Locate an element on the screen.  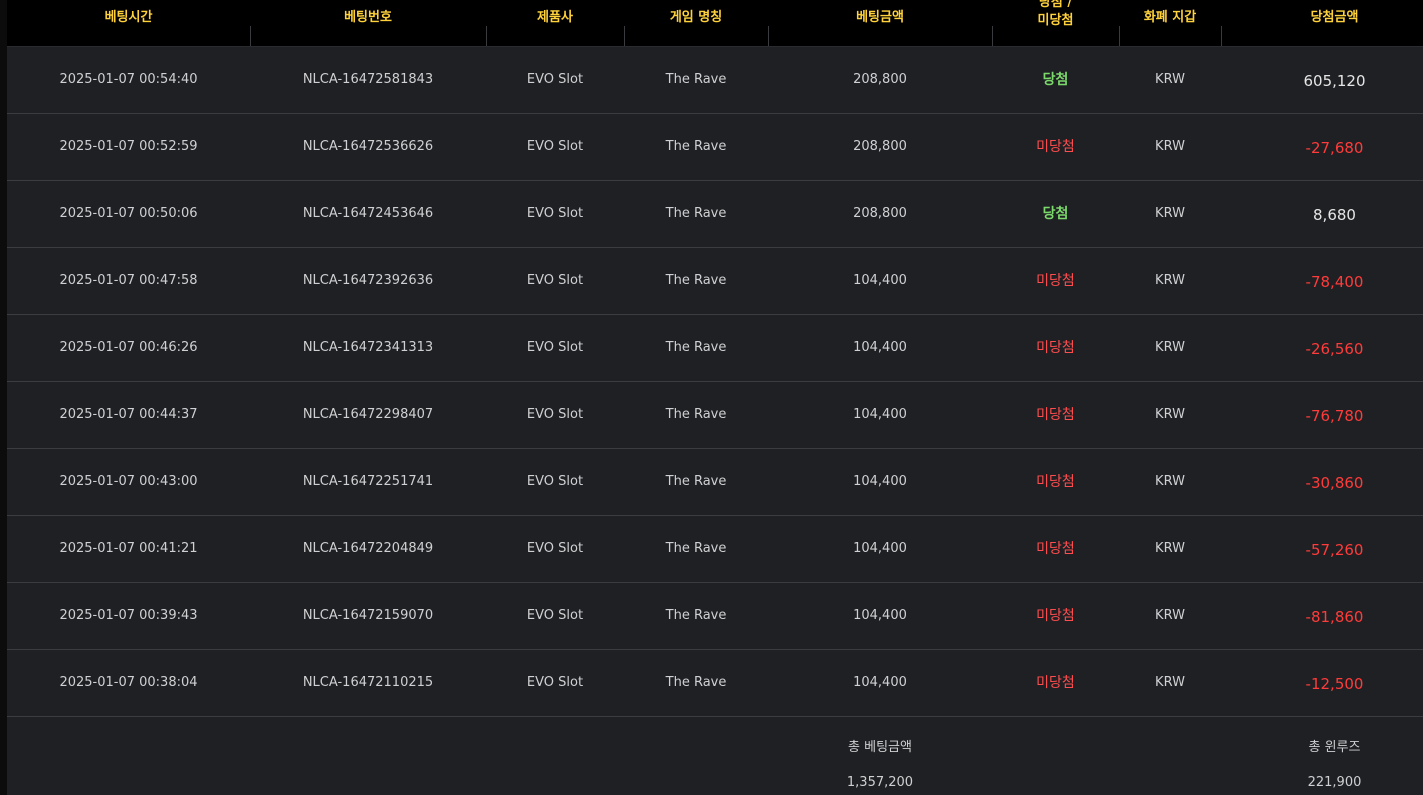
header-bet-amount: 베팅금액 is located at coordinates (880, 23).